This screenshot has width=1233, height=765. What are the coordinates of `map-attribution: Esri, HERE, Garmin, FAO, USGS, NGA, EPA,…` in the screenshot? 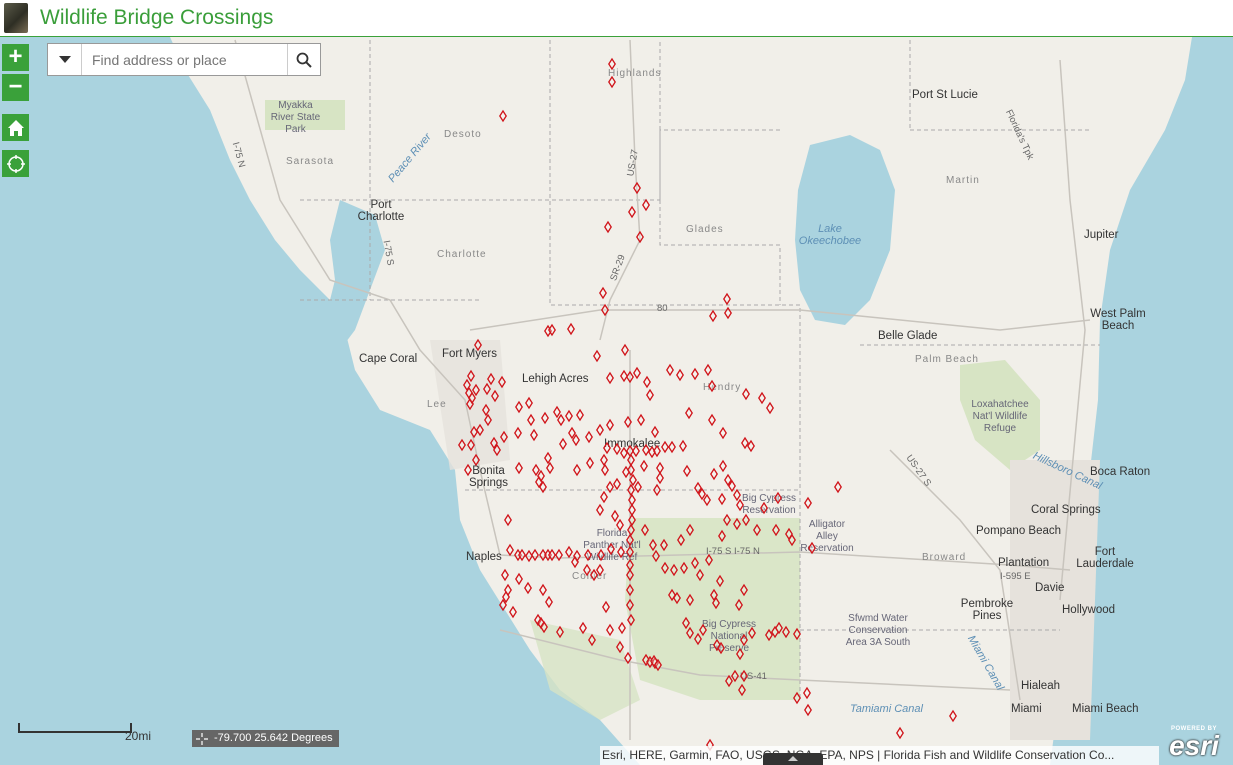 It's located at (879, 755).